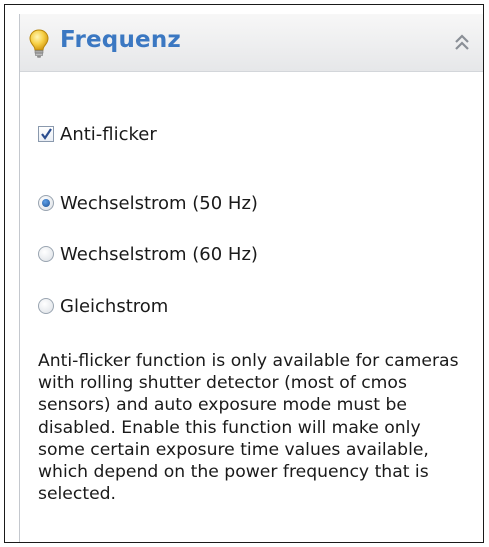  I want to click on radio-50hz: Wechselstrom (50 Hz), so click(148, 203).